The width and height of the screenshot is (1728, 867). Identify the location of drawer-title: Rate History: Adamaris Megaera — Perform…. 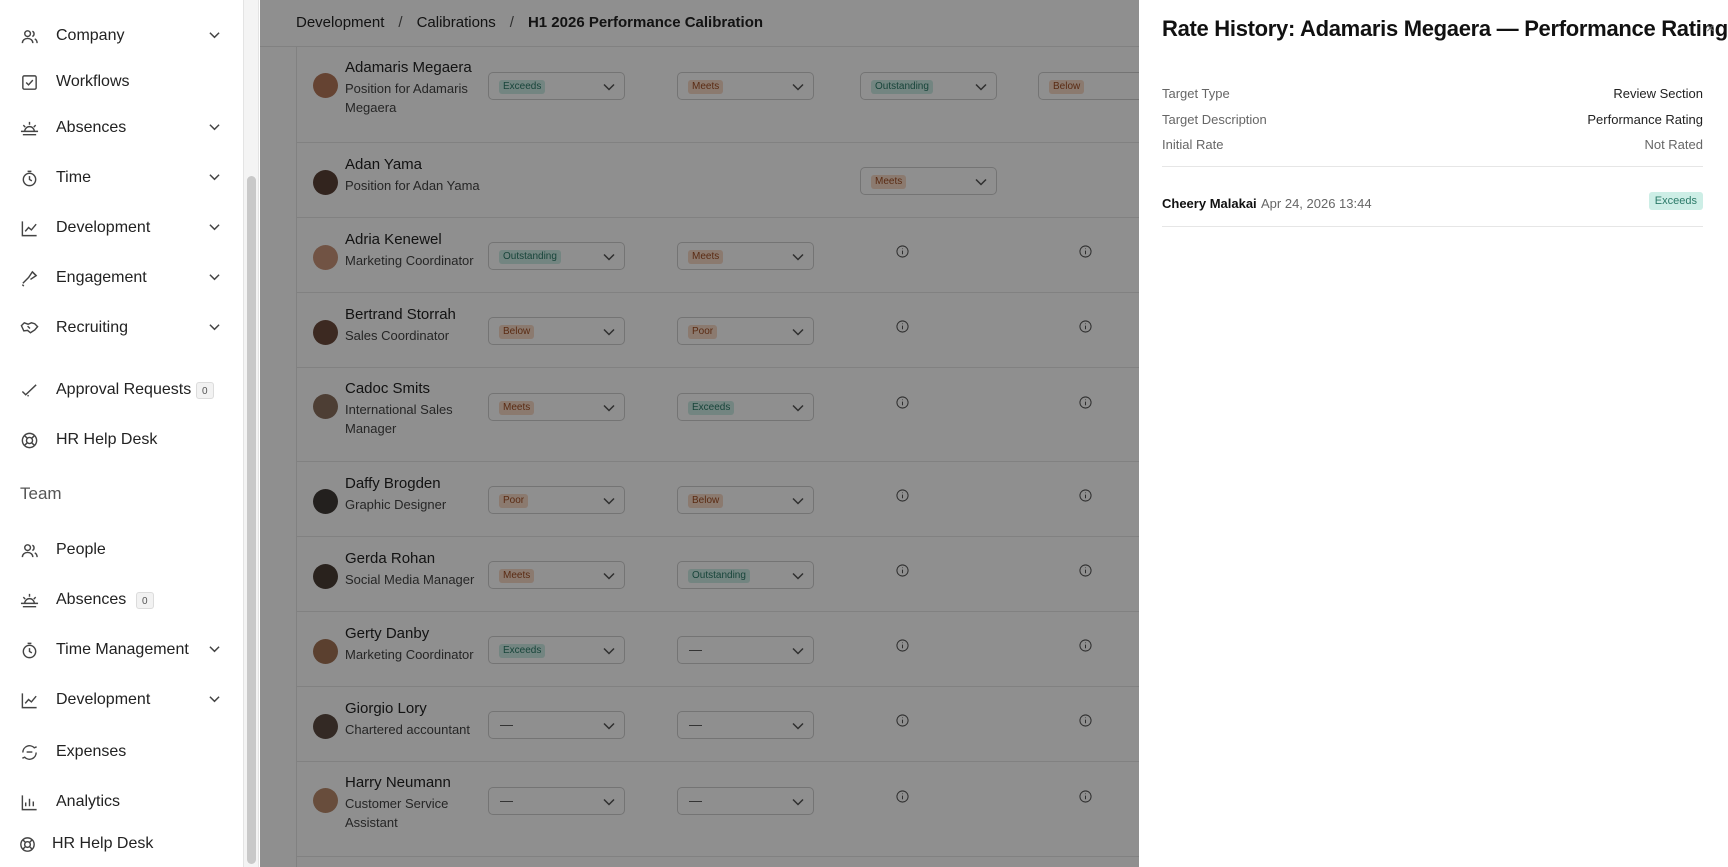
(1445, 28).